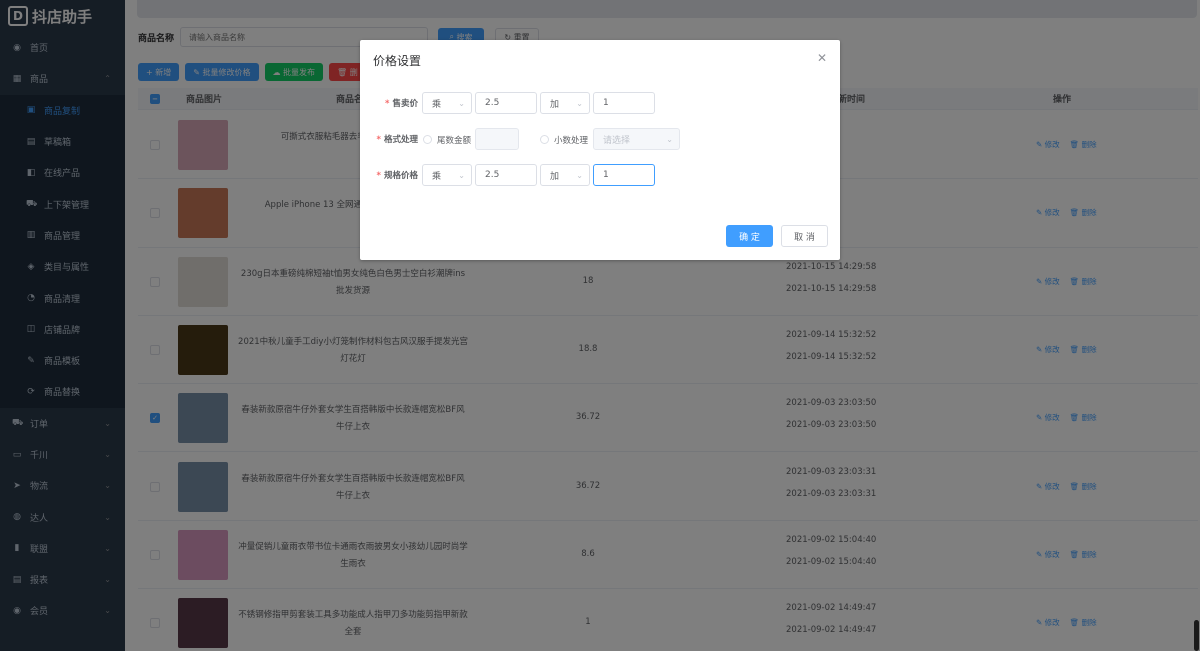 The height and width of the screenshot is (651, 1200). I want to click on confirm-button: 确 定, so click(749, 236).